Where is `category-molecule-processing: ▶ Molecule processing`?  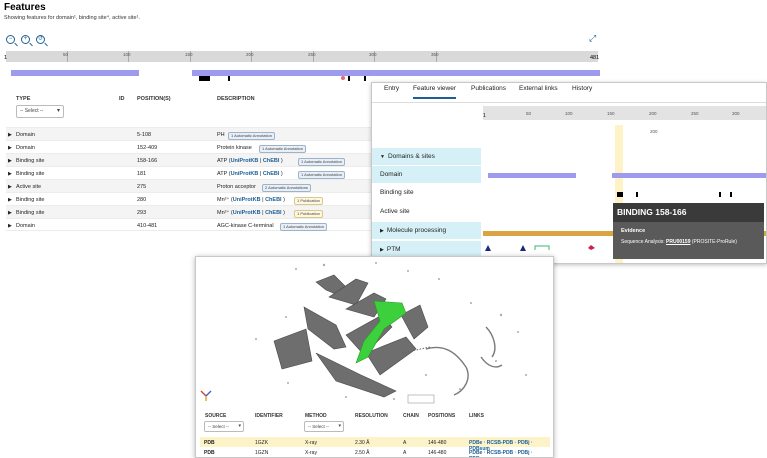 category-molecule-processing: ▶ Molecule processing is located at coordinates (426, 230).